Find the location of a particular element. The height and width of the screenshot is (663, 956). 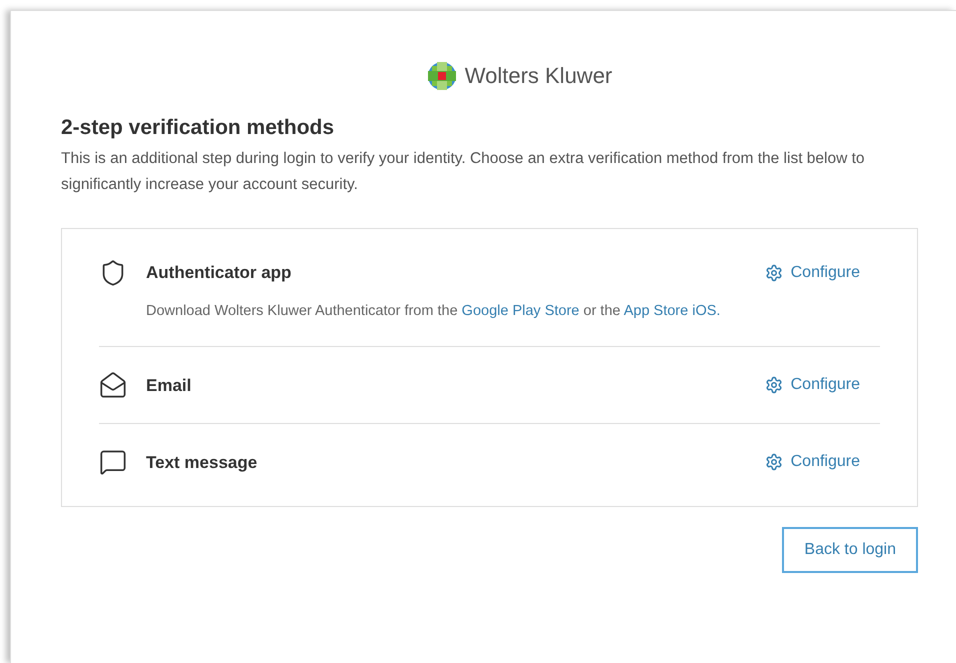

store-link: App Store iOS. is located at coordinates (672, 310).